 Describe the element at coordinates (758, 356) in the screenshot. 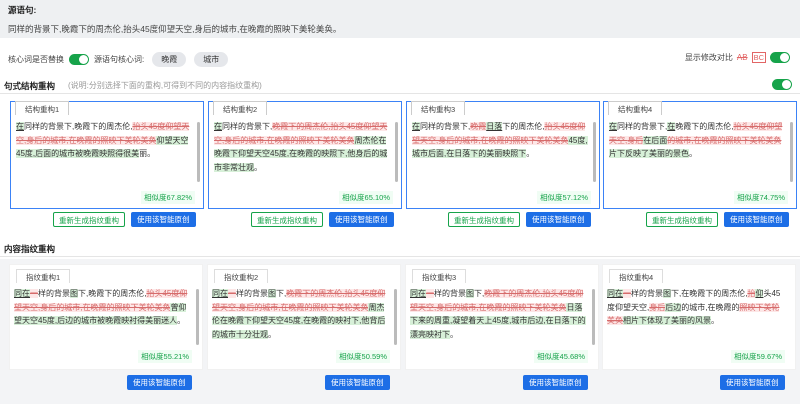

I see `similarity-badge: 相似度59.67%` at that location.